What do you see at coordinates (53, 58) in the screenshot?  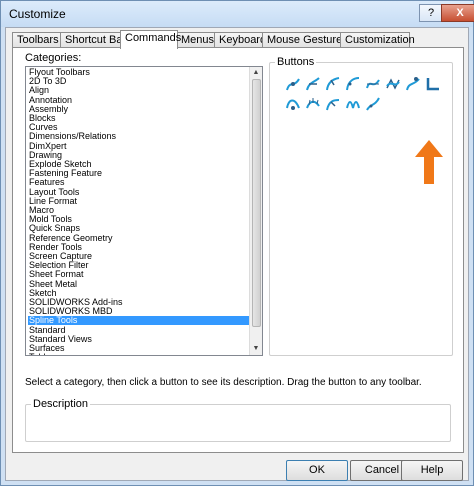 I see `categories-label: Categories:` at bounding box center [53, 58].